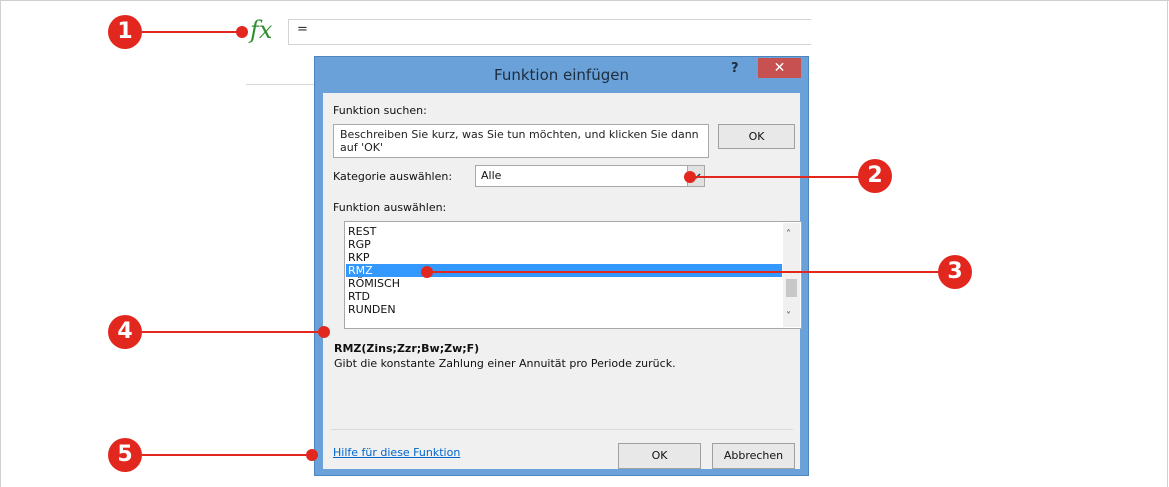 This screenshot has width=1169, height=487. Describe the element at coordinates (779, 68) in the screenshot. I see `close-button: ✕` at that location.